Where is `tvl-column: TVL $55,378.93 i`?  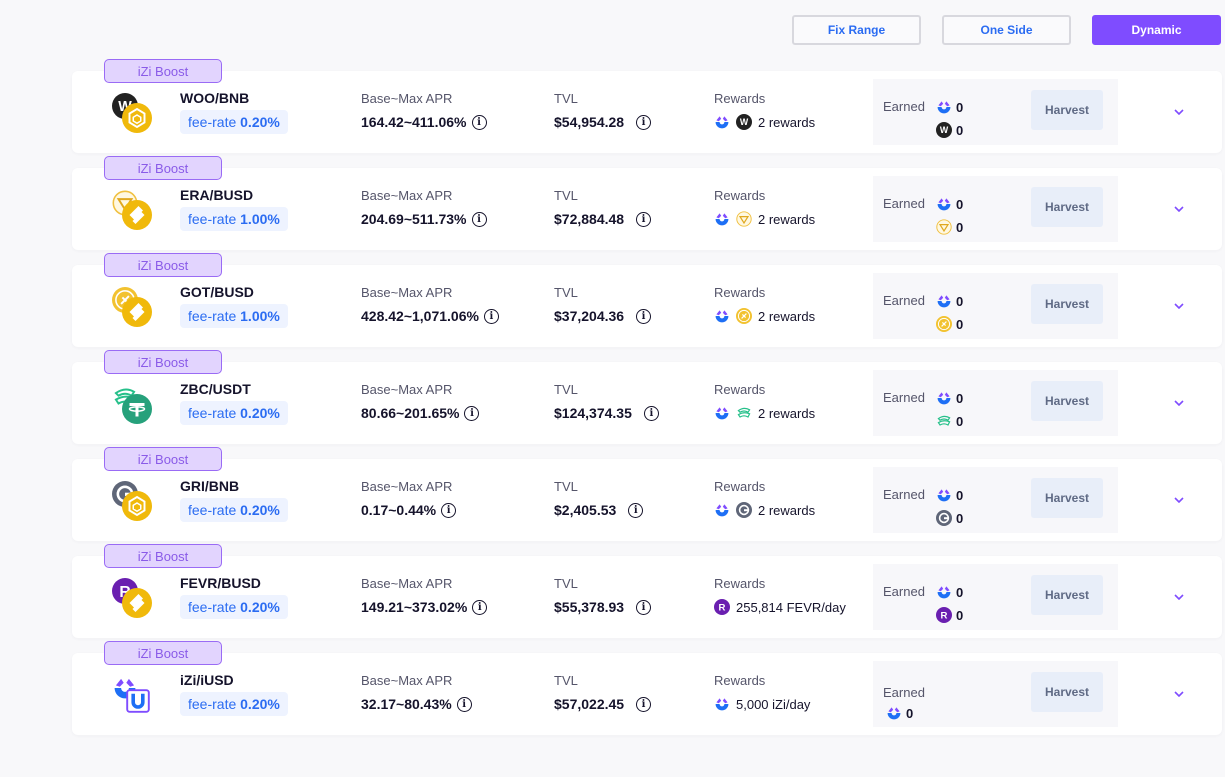
tvl-column: TVL $55,378.93 i is located at coordinates (603, 595).